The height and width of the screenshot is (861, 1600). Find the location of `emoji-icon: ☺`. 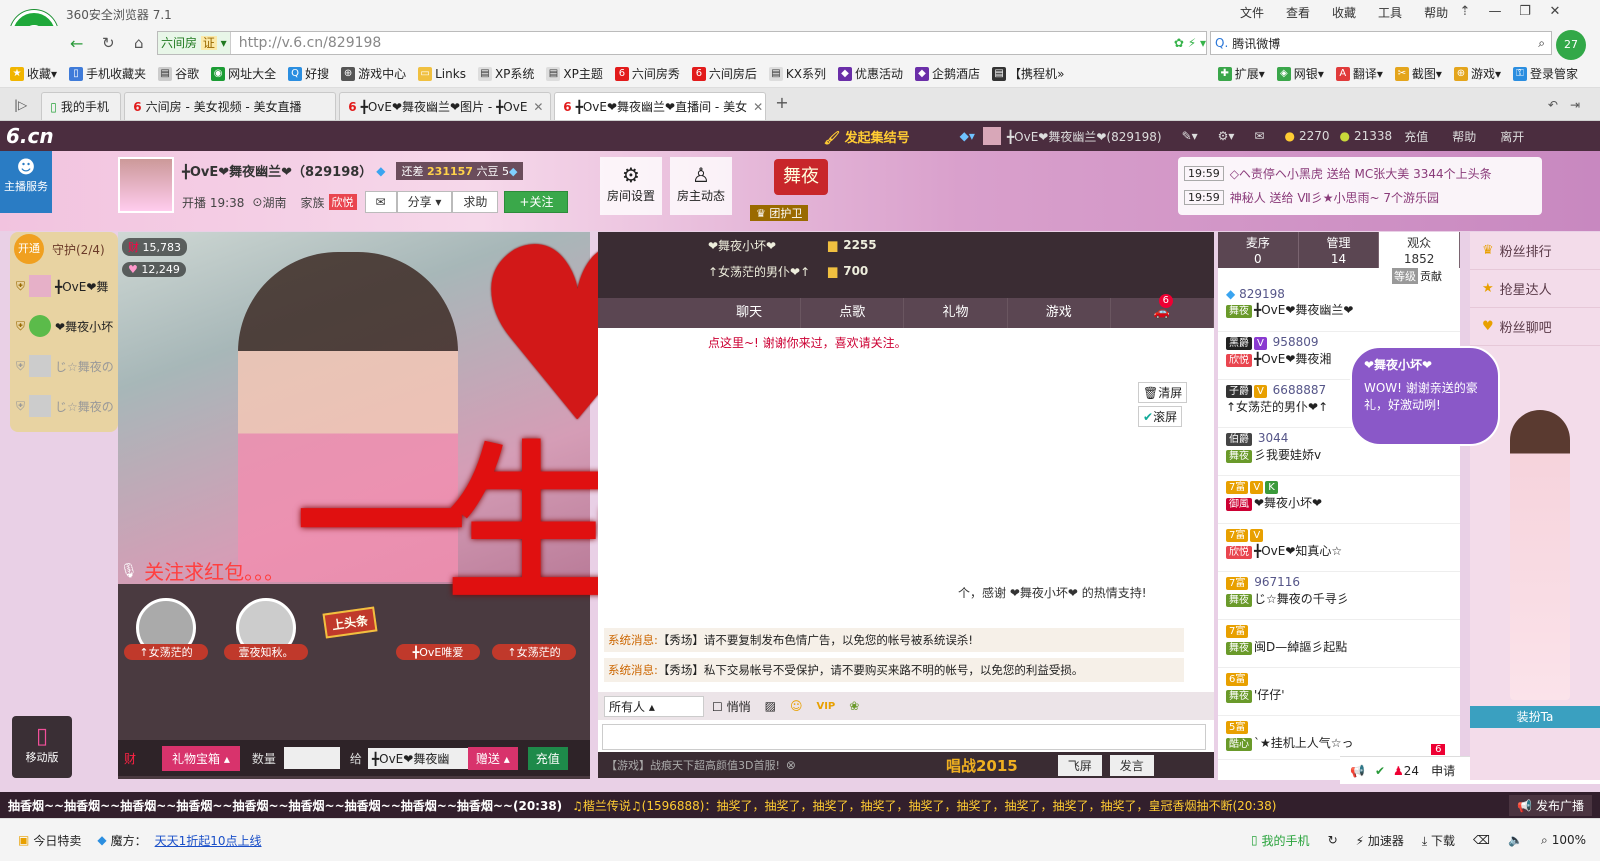

emoji-icon: ☺ is located at coordinates (796, 706).